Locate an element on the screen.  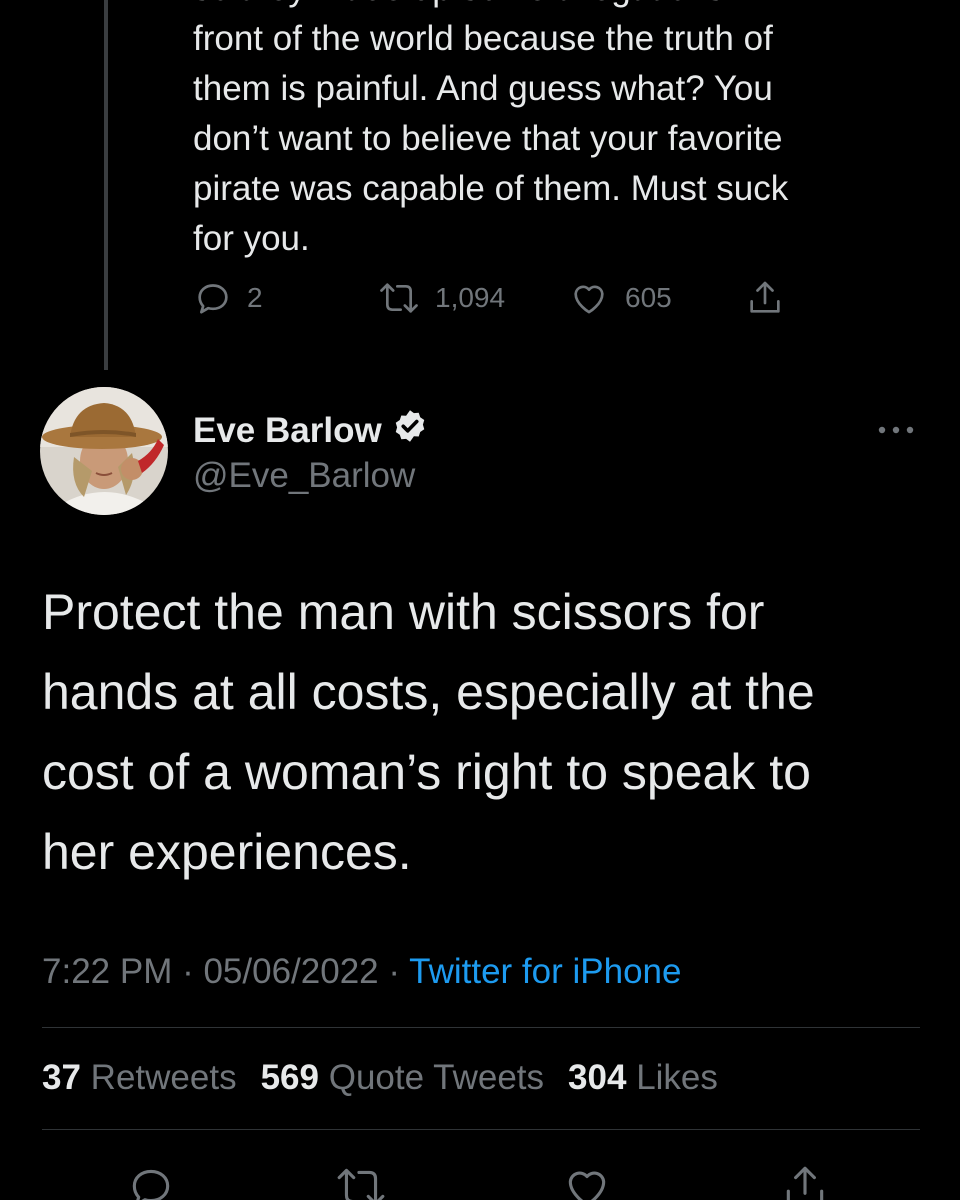
parent-reply-button: 2 is located at coordinates (228, 298).